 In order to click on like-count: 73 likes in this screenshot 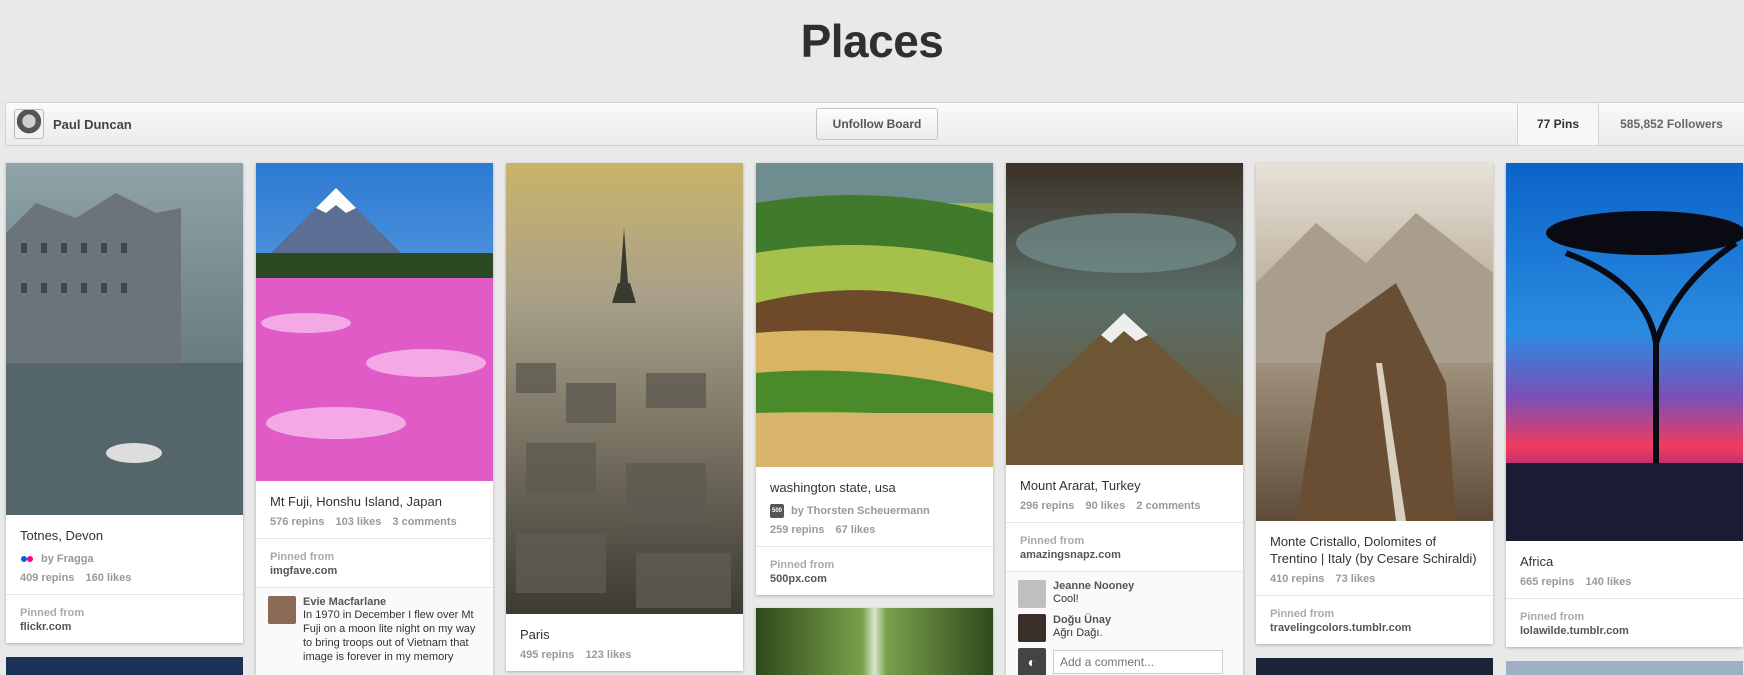, I will do `click(1355, 579)`.